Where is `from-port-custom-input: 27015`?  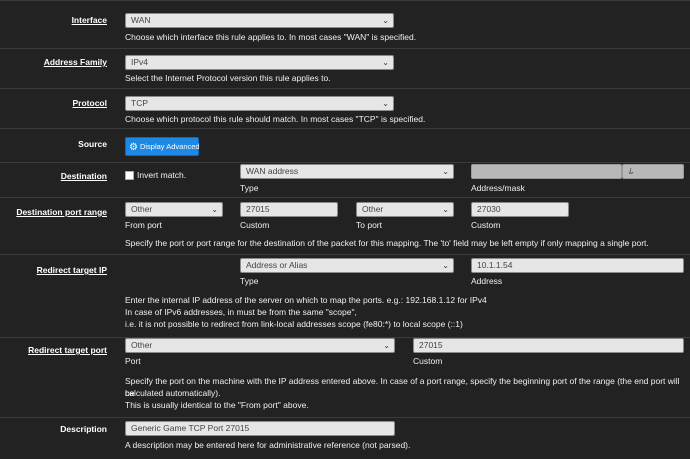 from-port-custom-input: 27015 is located at coordinates (289, 209).